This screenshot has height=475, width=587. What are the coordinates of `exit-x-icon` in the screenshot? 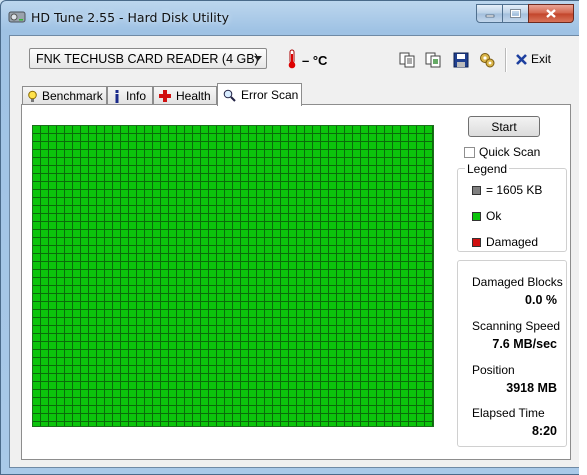 It's located at (521, 59).